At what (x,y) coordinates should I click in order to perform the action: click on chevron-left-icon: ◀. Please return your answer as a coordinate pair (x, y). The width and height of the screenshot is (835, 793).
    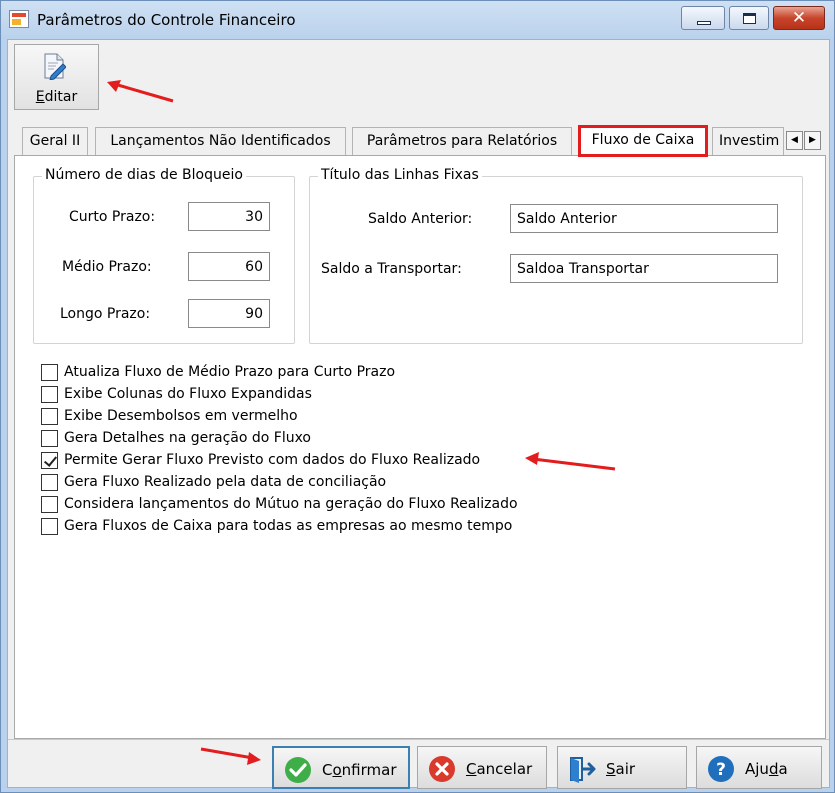
    Looking at the image, I should click on (794, 140).